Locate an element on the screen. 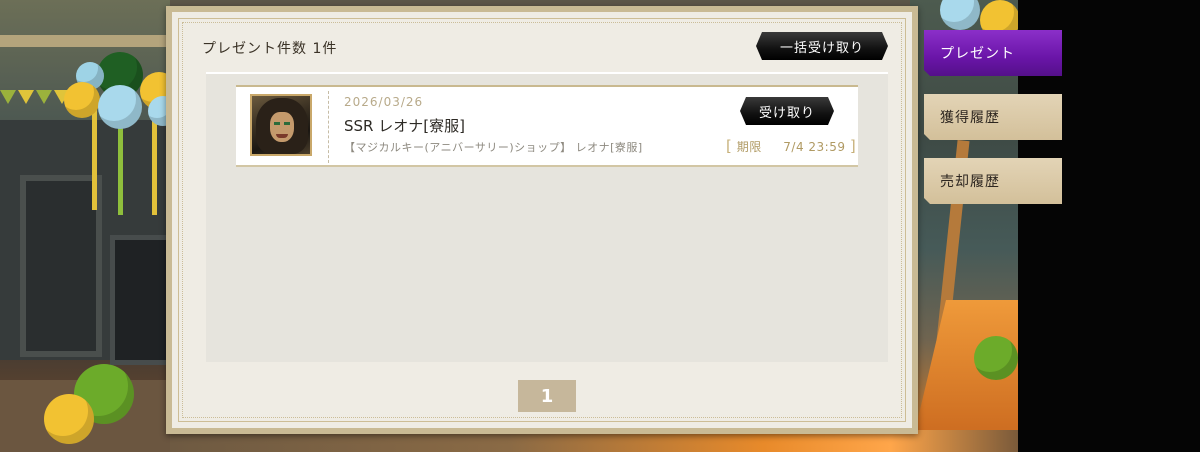  receive-all-button: 一括受け取り is located at coordinates (822, 46).